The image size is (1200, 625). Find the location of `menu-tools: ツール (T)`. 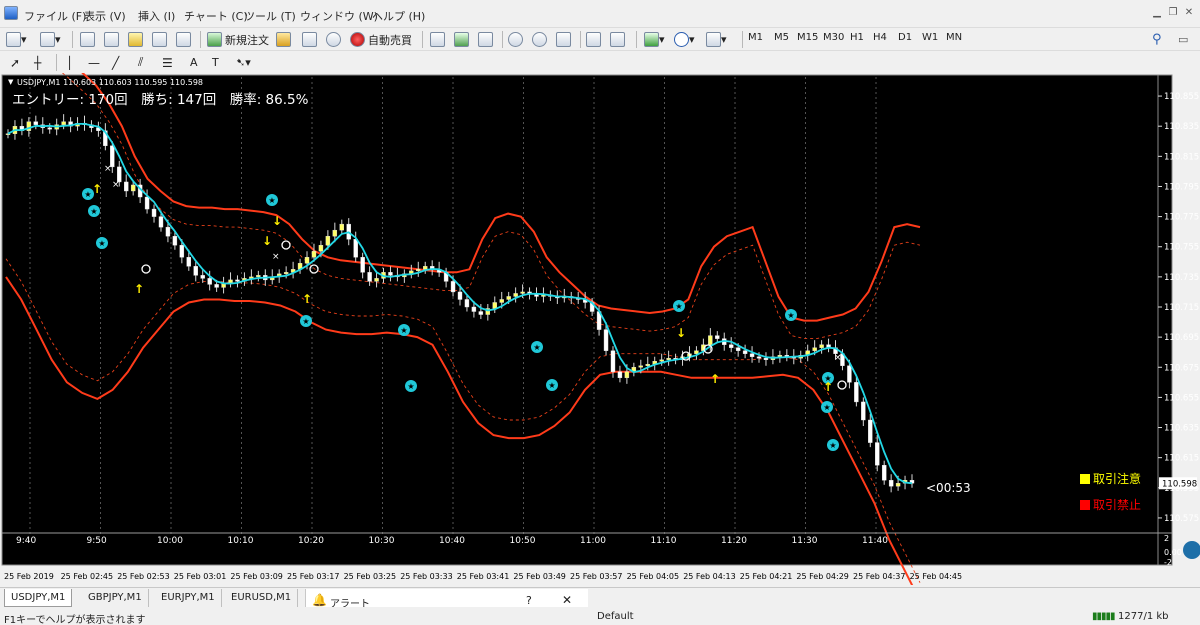

menu-tools: ツール (T) is located at coordinates (270, 16).